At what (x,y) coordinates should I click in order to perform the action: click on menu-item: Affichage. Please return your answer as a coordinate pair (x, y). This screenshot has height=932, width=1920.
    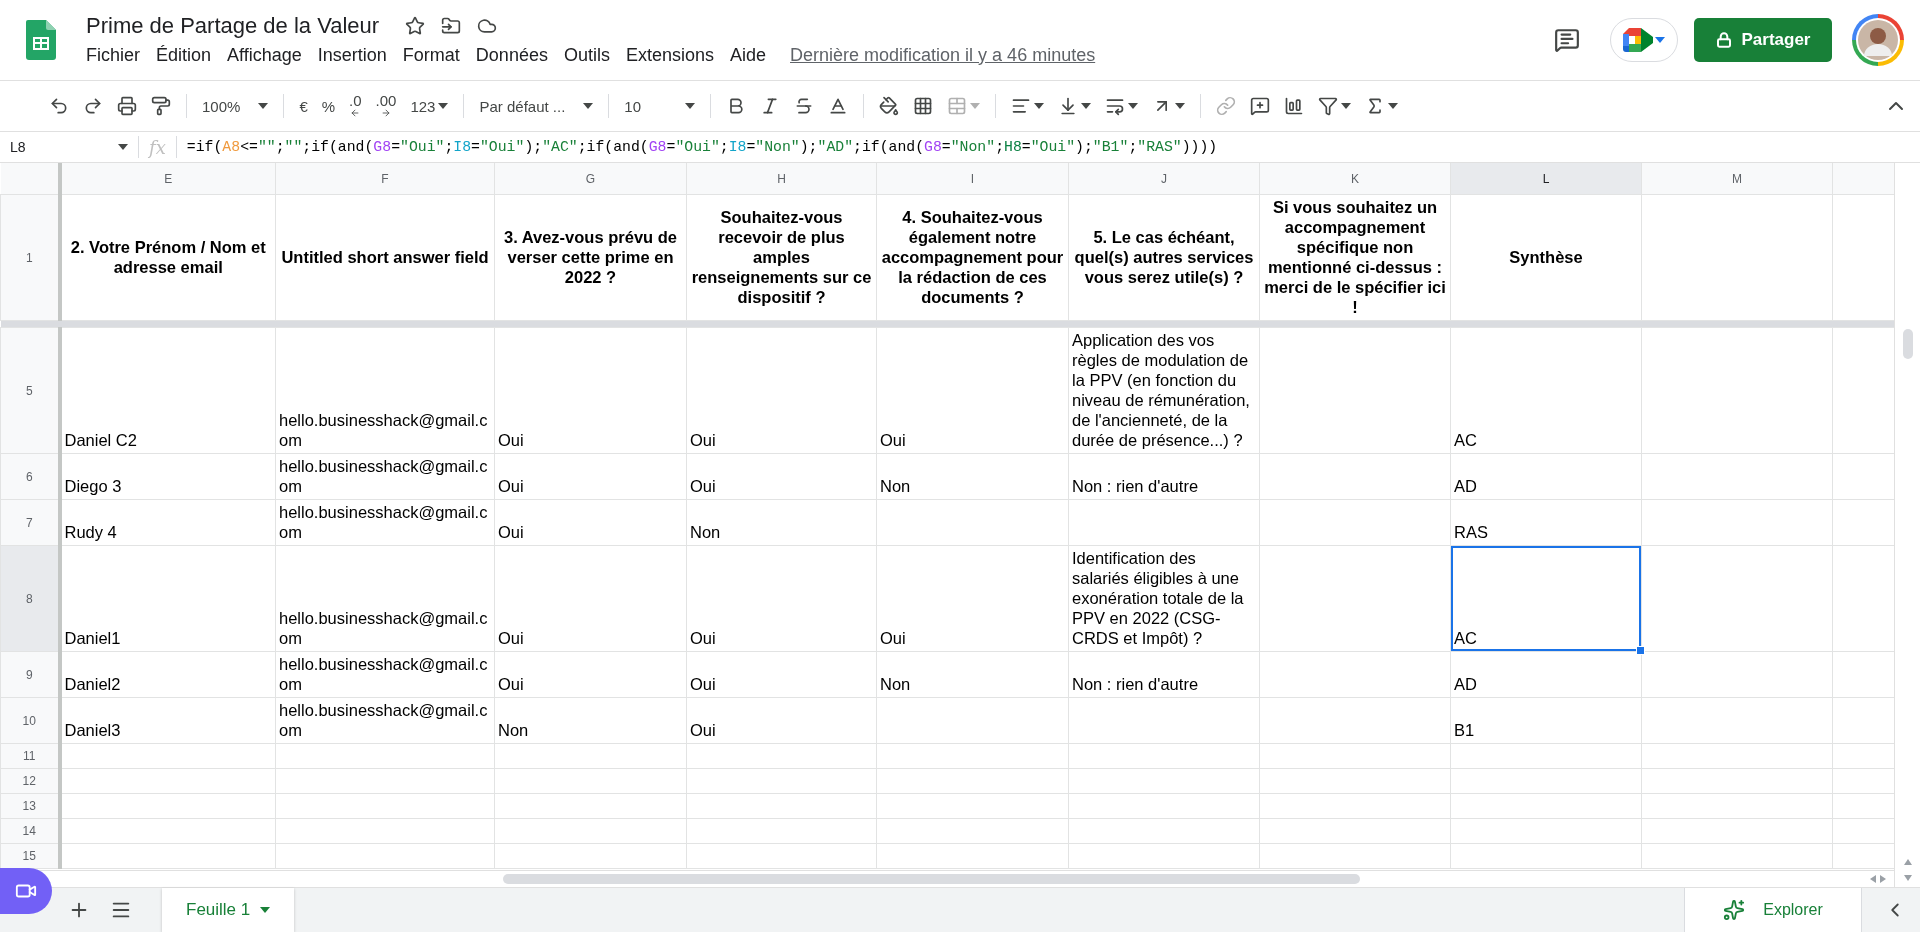
    Looking at the image, I should click on (264, 55).